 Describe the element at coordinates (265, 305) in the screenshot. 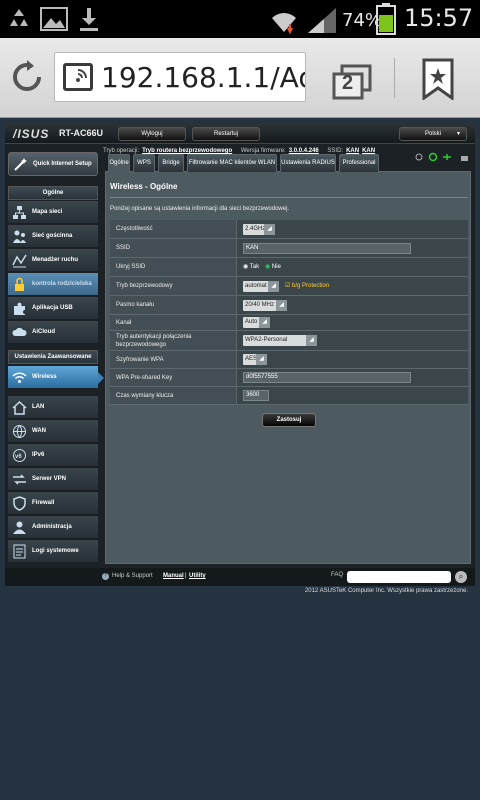

I see `bandwidth-select: 20/40 MHz ◢` at that location.